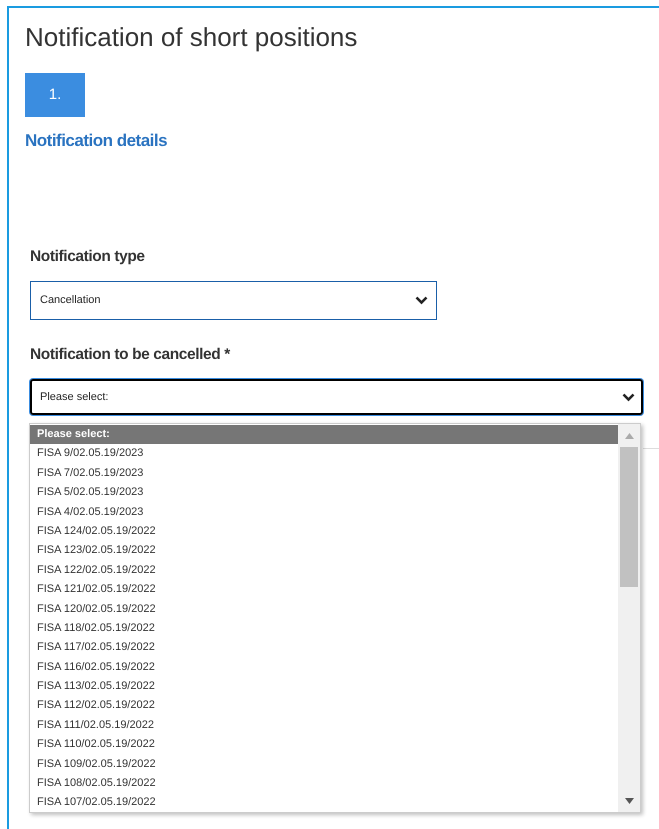 The width and height of the screenshot is (659, 829). I want to click on dropdown-option: FISA 7/02.05.19/2023, so click(324, 474).